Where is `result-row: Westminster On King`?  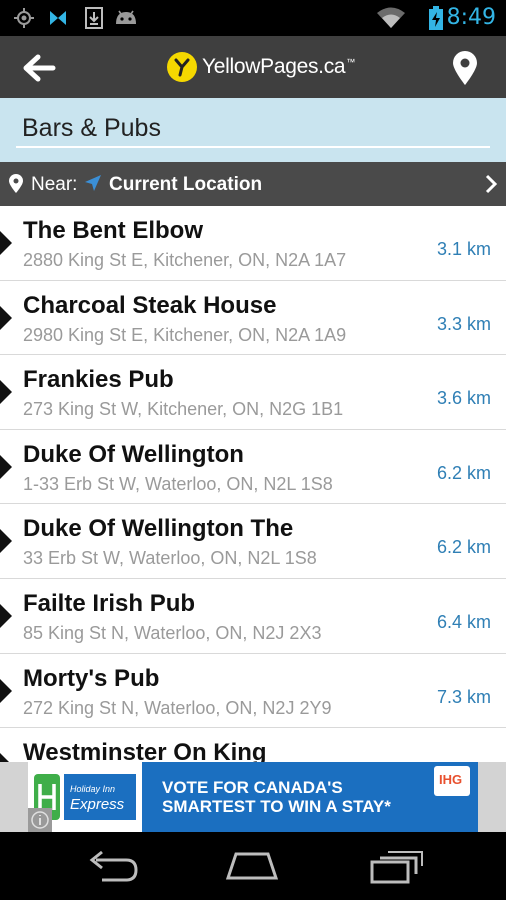 result-row: Westminster On King is located at coordinates (253, 745).